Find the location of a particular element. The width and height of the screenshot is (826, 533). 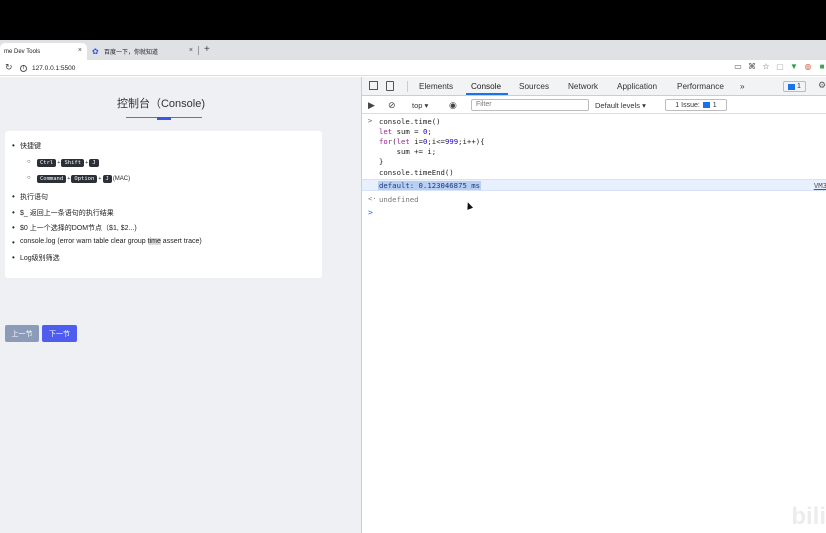

messages-badge: 1 is located at coordinates (794, 86).